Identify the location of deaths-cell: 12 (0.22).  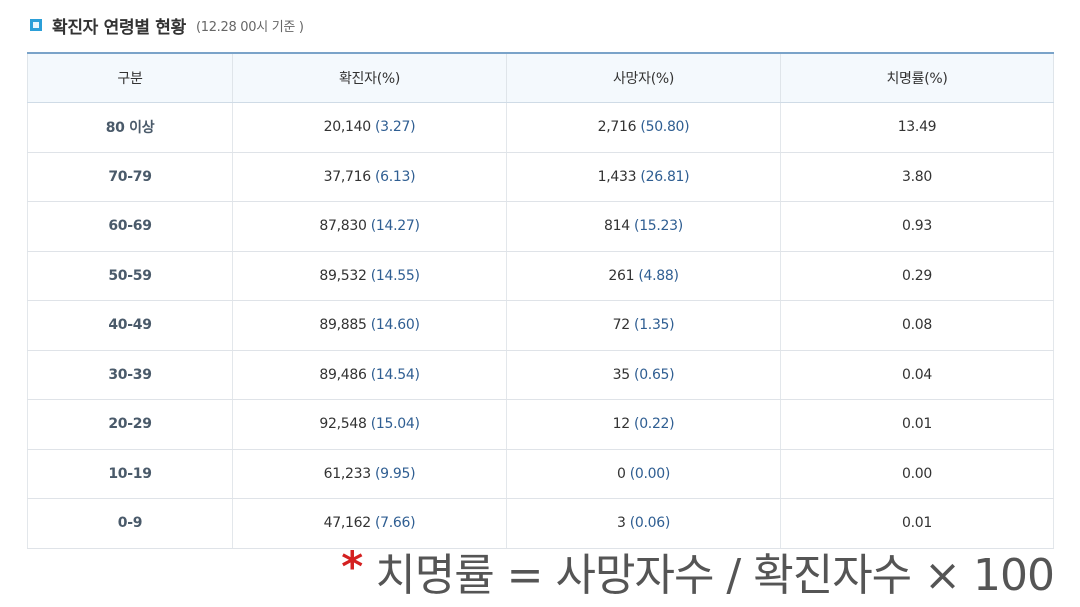
(643, 424).